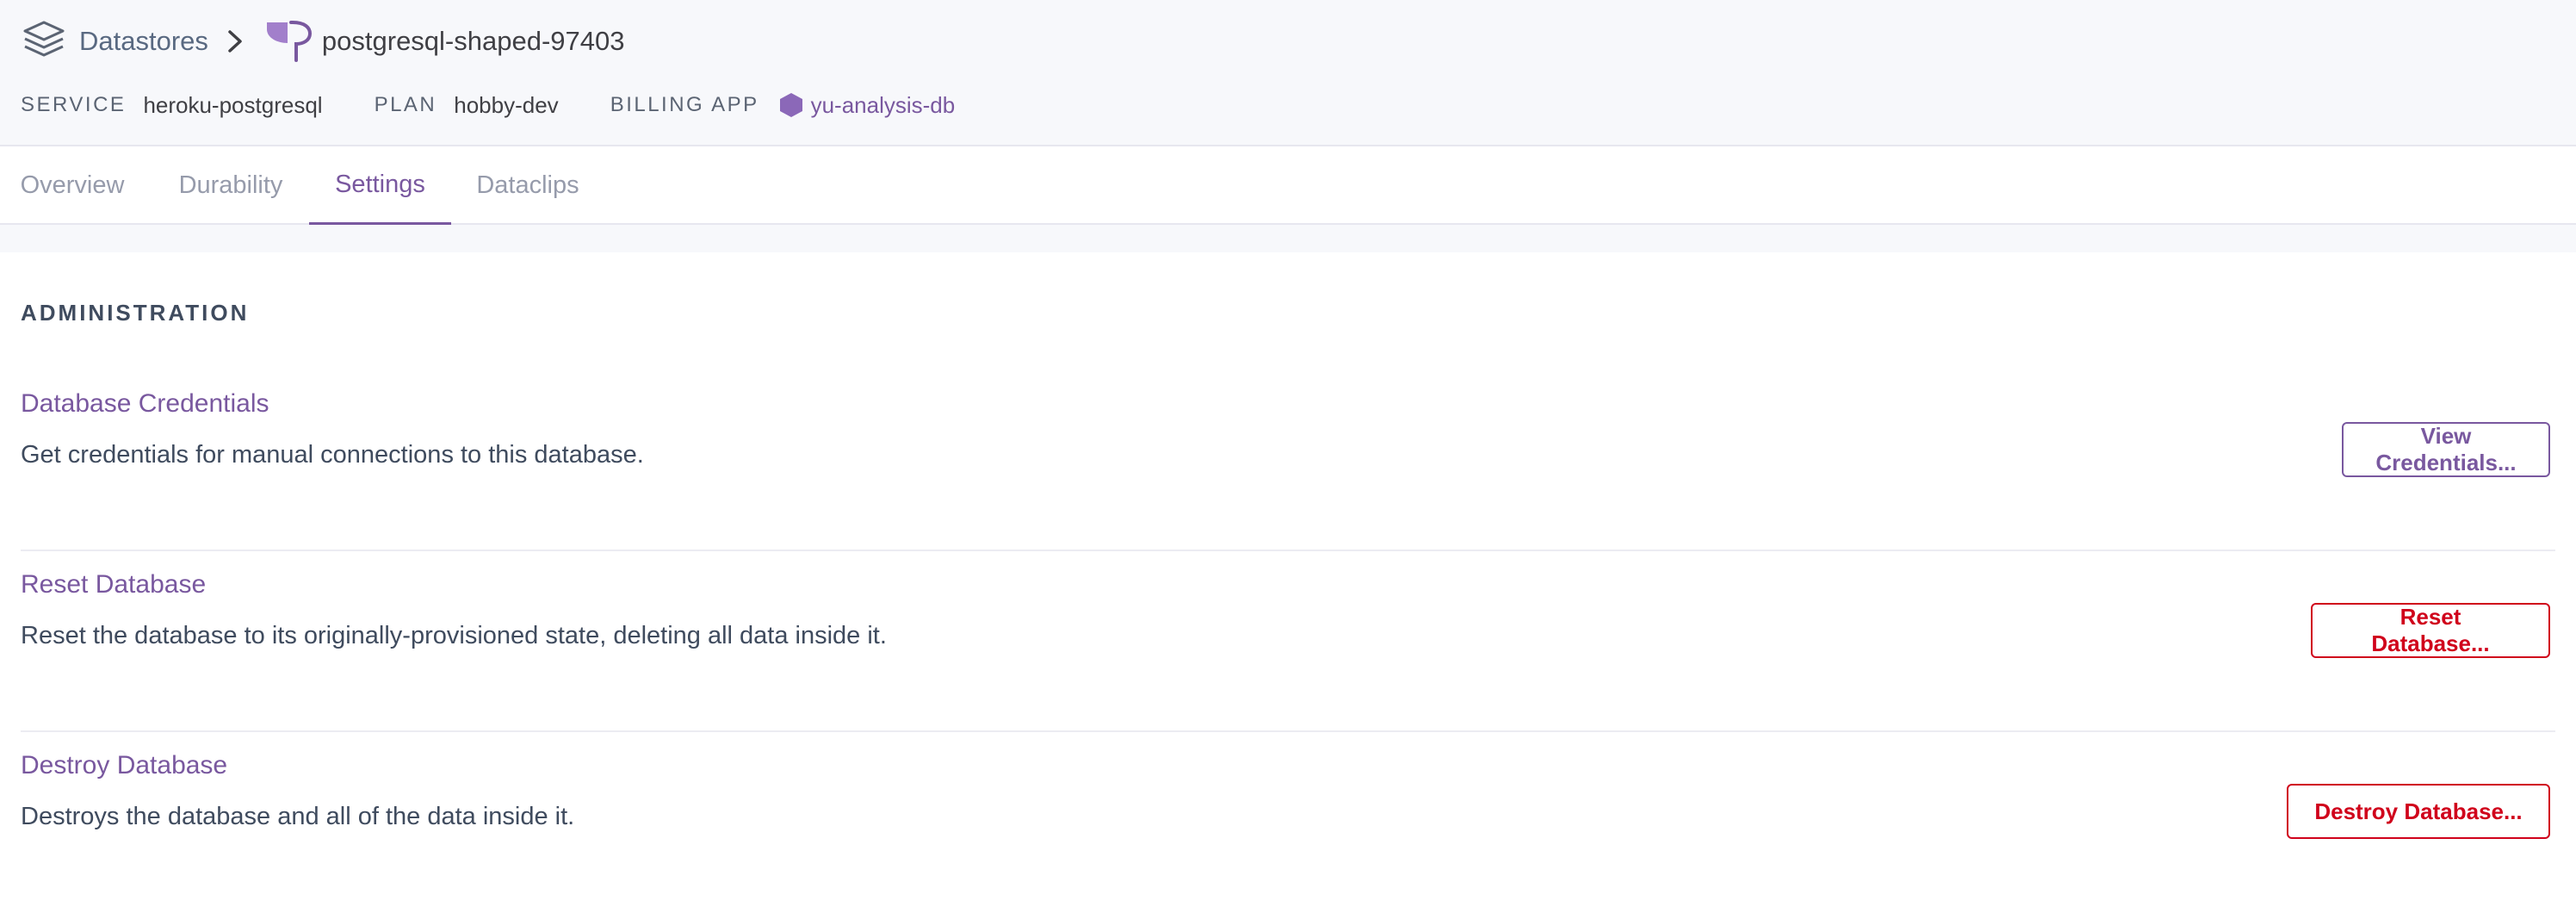 This screenshot has height=913, width=2576. I want to click on plan-label: PLAN, so click(406, 104).